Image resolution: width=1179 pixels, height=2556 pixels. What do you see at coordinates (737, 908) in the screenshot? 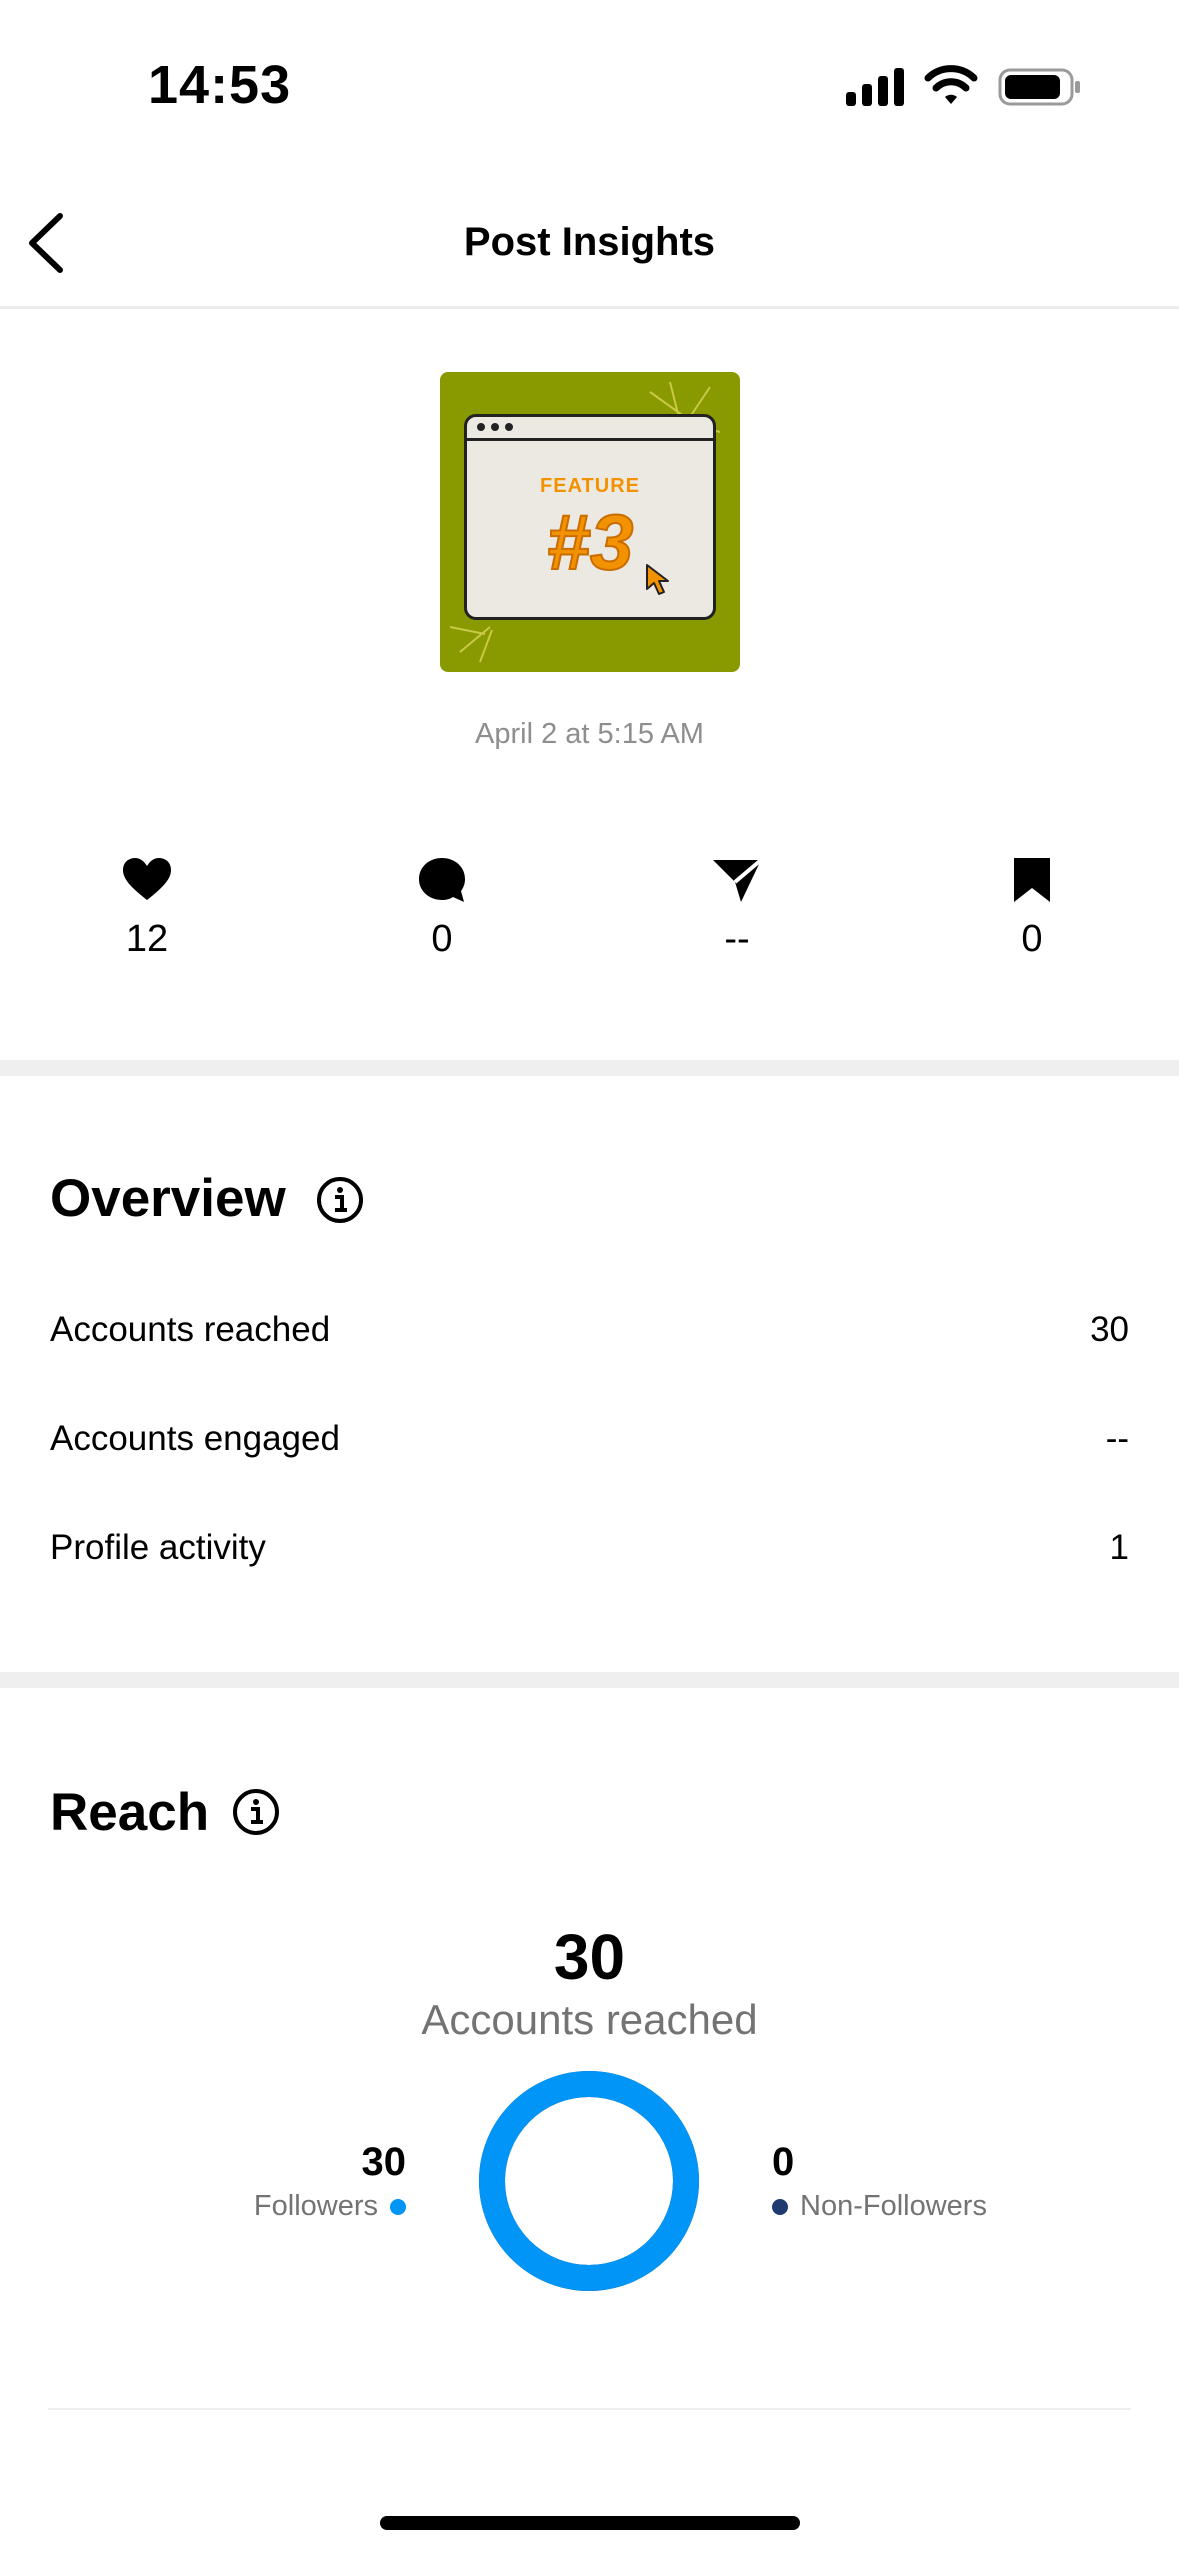
I see `shares-metric: --` at bounding box center [737, 908].